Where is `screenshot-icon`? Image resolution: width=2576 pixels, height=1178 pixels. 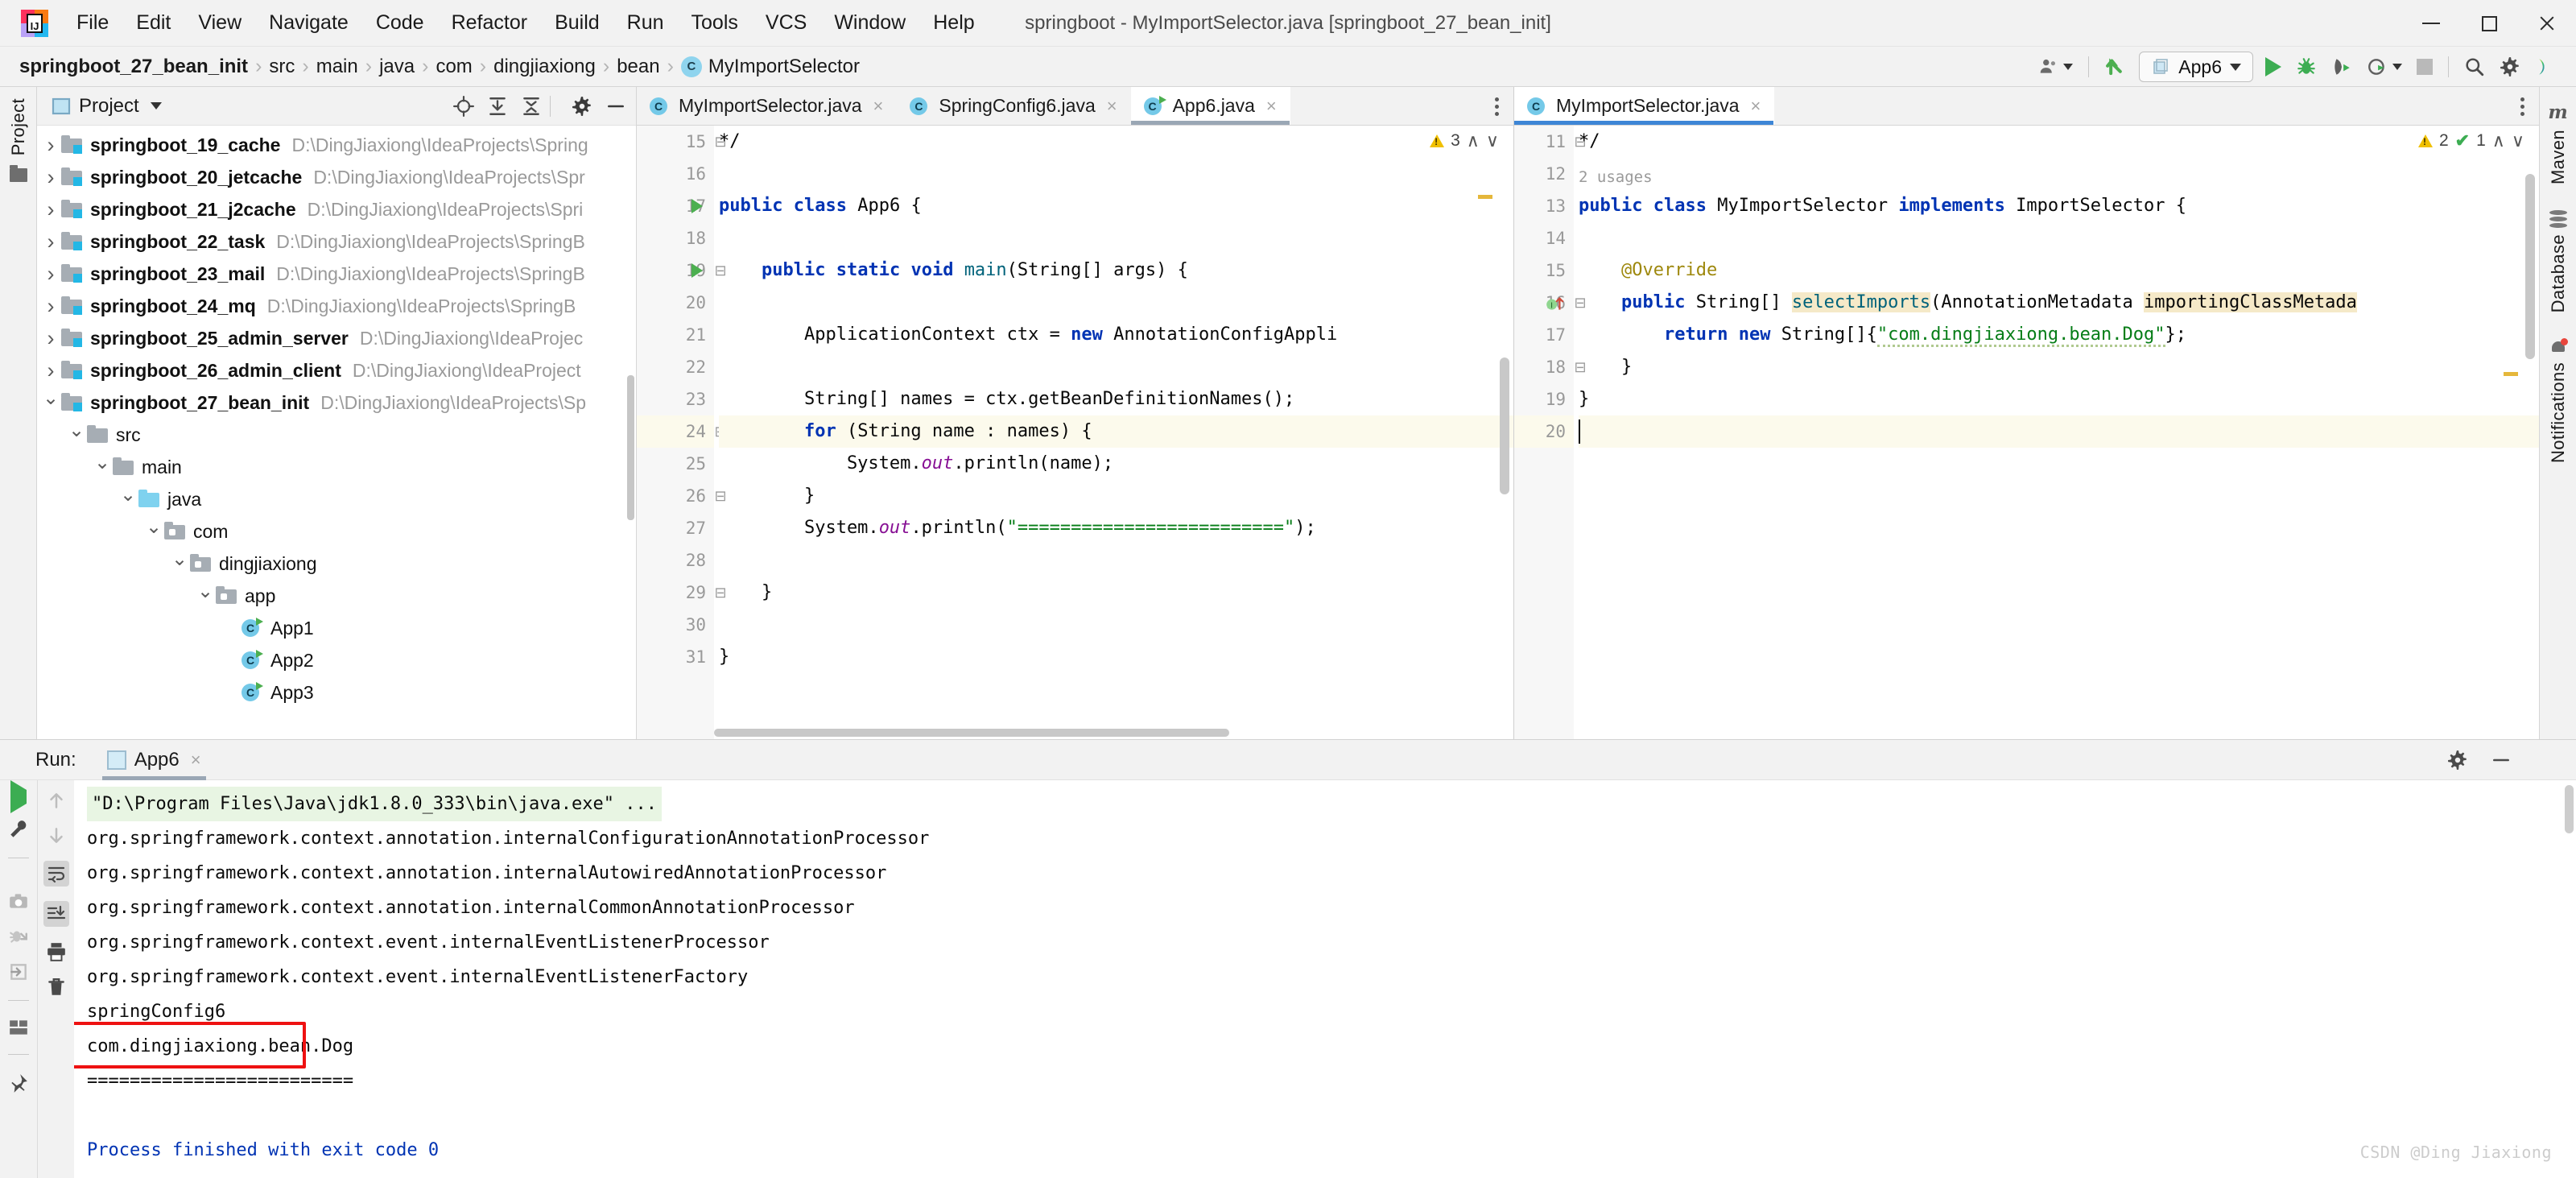 screenshot-icon is located at coordinates (18, 901).